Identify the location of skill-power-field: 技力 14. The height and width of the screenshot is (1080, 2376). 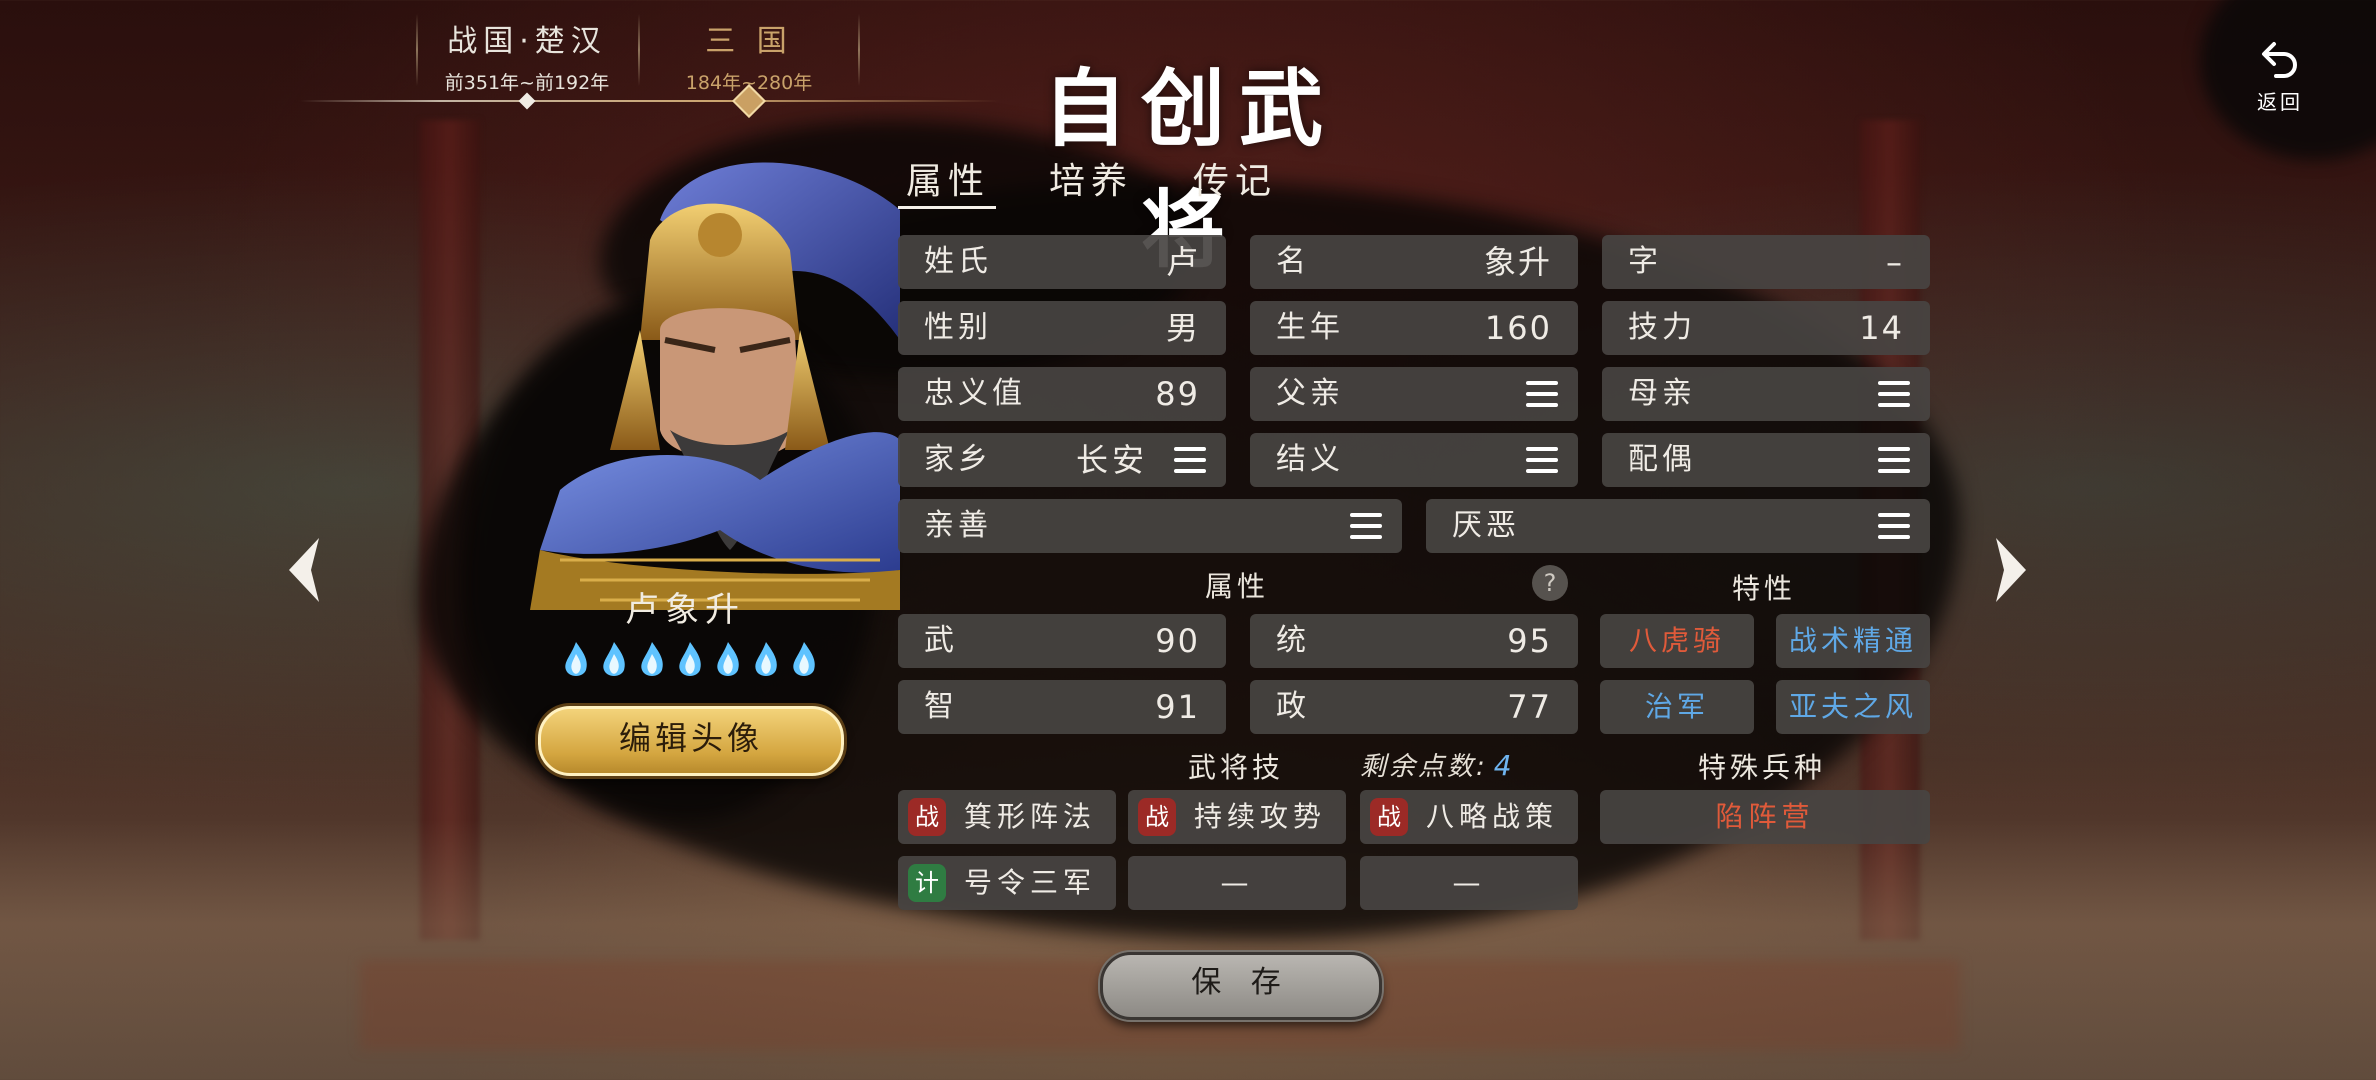
(1766, 328).